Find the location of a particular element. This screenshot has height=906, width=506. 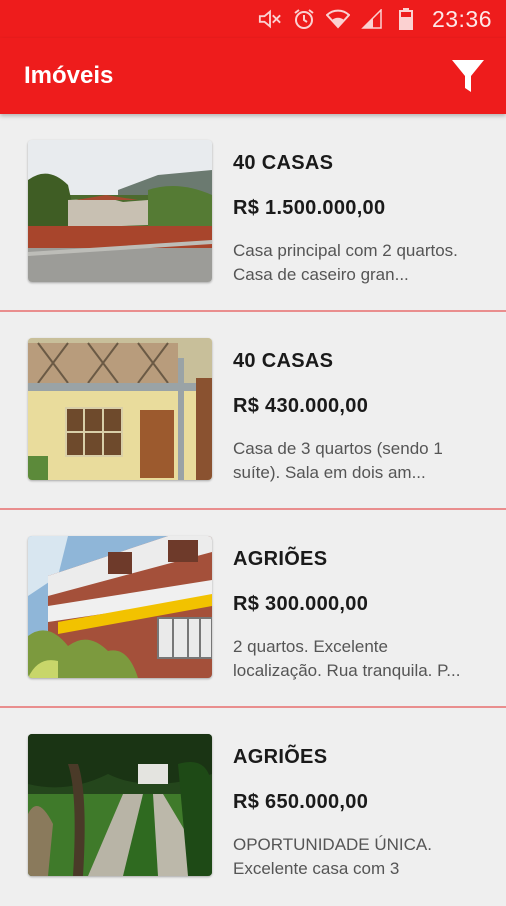

page-title: Imóveis is located at coordinates (69, 75).